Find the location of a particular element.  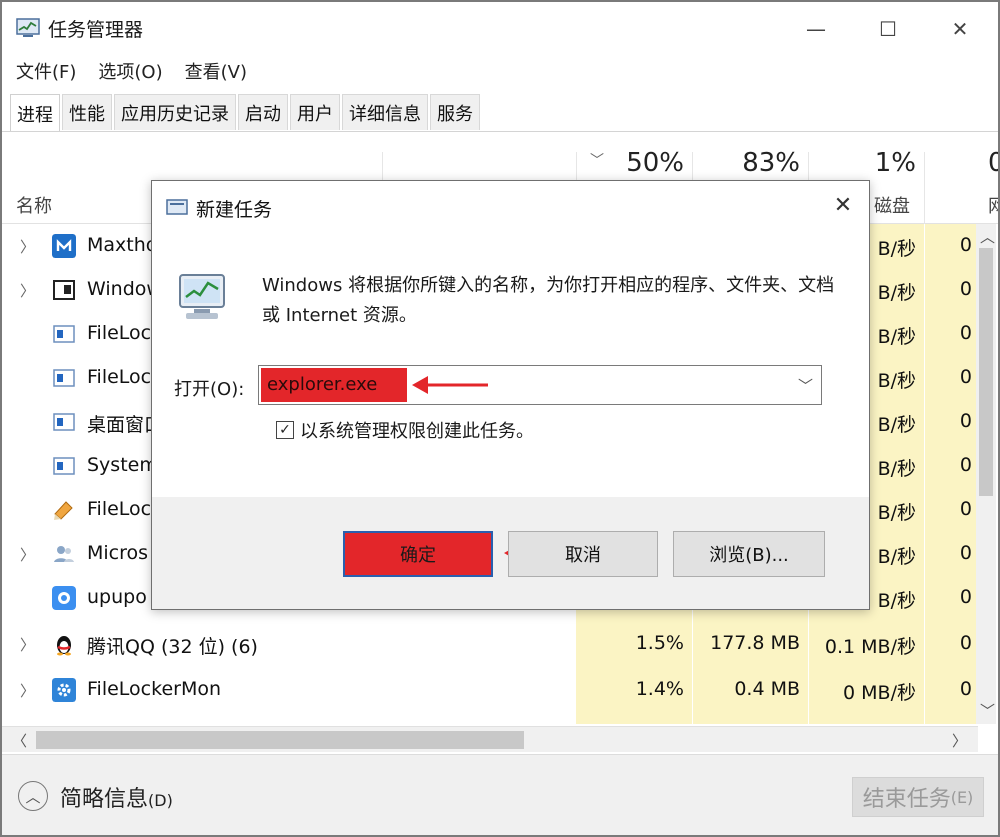

column-divider is located at coordinates (924, 188).